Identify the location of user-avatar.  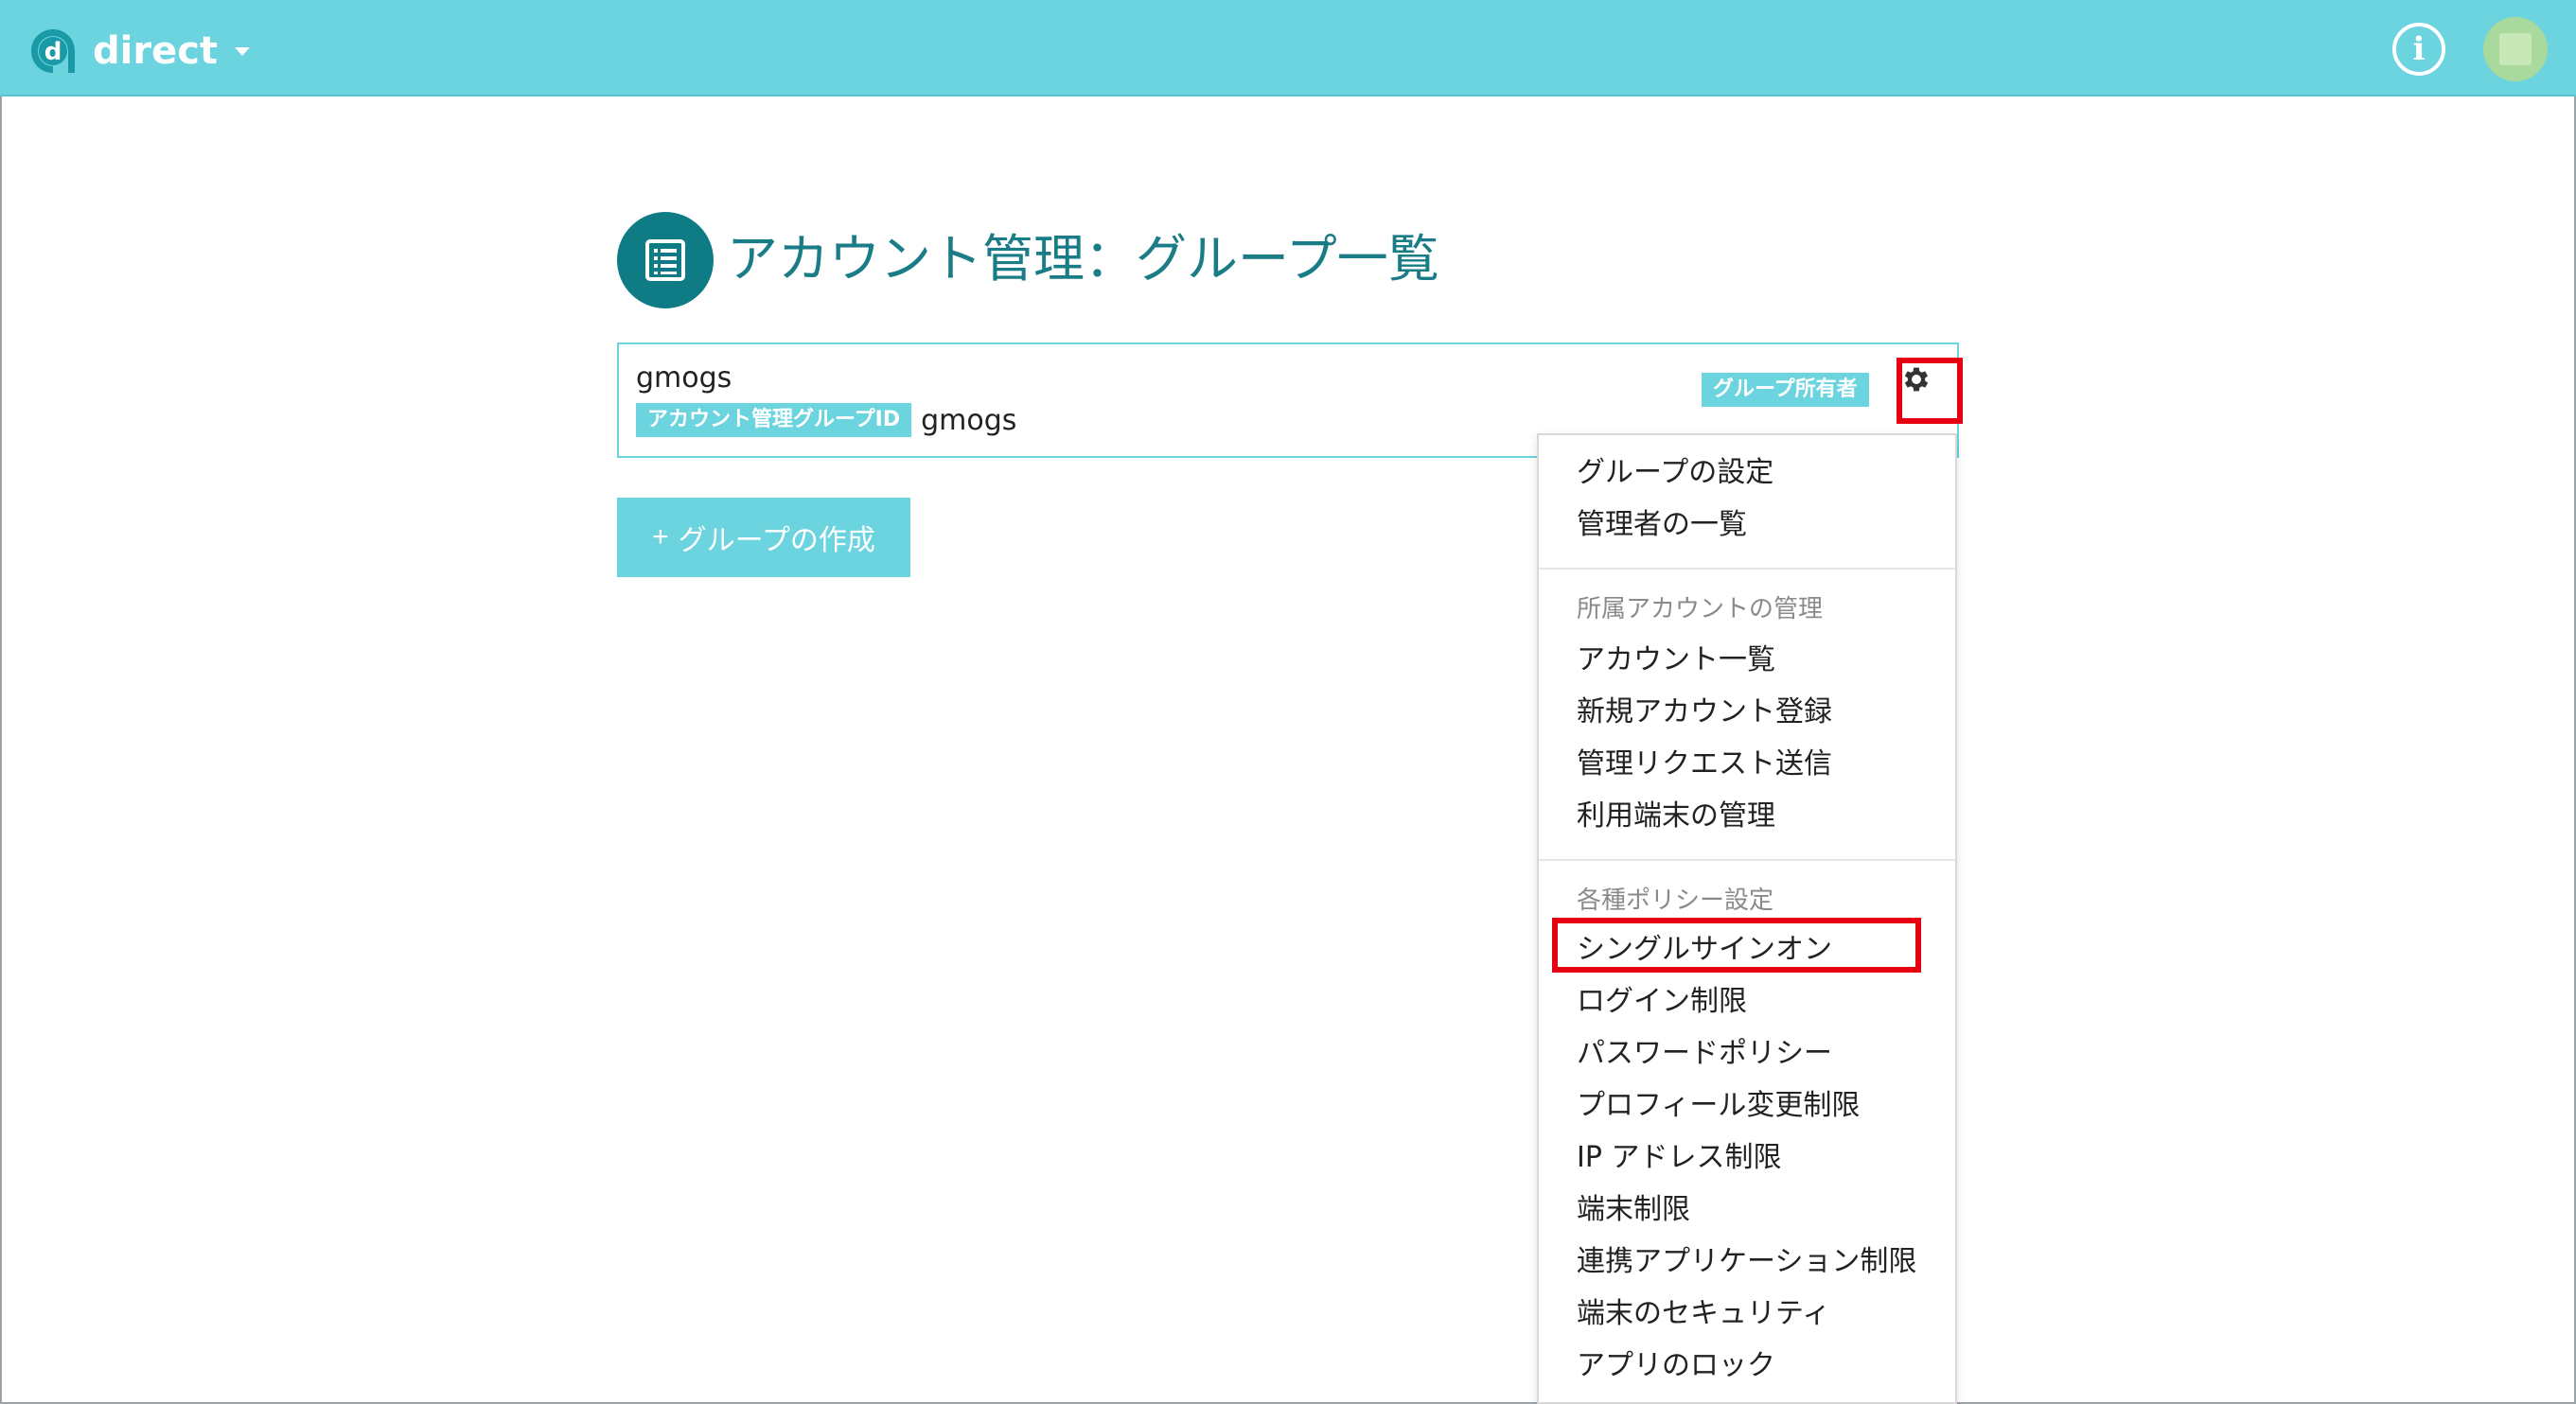
(2515, 49).